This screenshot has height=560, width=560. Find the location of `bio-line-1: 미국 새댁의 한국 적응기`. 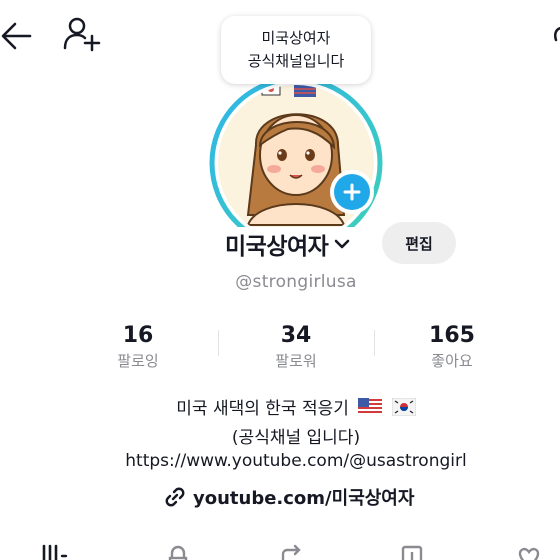

bio-line-1: 미국 새댁의 한국 적응기 is located at coordinates (262, 409).